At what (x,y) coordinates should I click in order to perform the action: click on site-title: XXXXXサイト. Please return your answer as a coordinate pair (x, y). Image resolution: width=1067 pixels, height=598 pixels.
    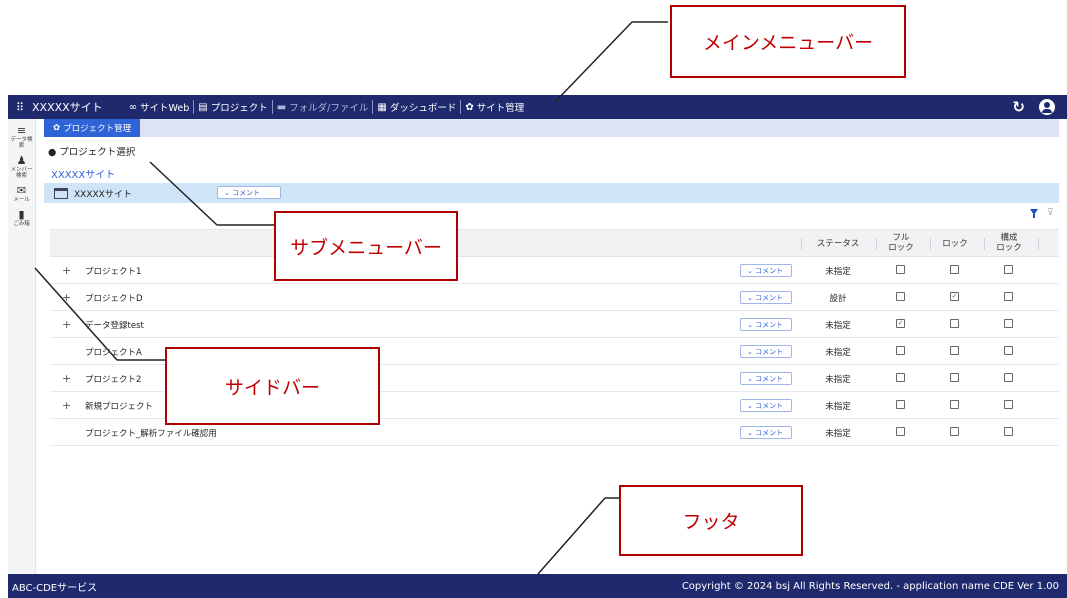
    Looking at the image, I should click on (67, 107).